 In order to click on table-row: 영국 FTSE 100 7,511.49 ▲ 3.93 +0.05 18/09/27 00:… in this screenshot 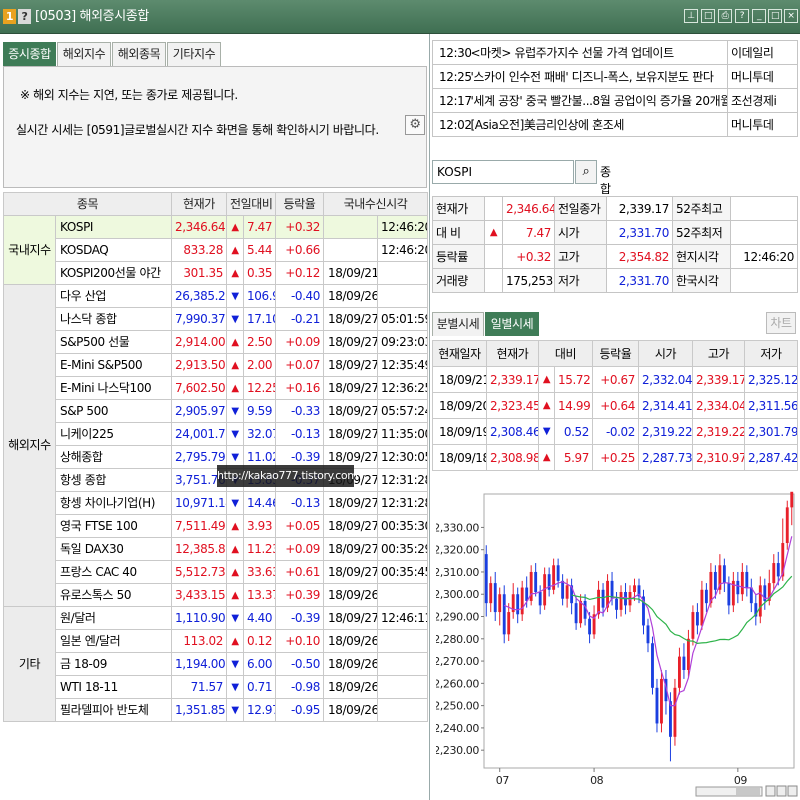, I will do `click(216, 526)`.